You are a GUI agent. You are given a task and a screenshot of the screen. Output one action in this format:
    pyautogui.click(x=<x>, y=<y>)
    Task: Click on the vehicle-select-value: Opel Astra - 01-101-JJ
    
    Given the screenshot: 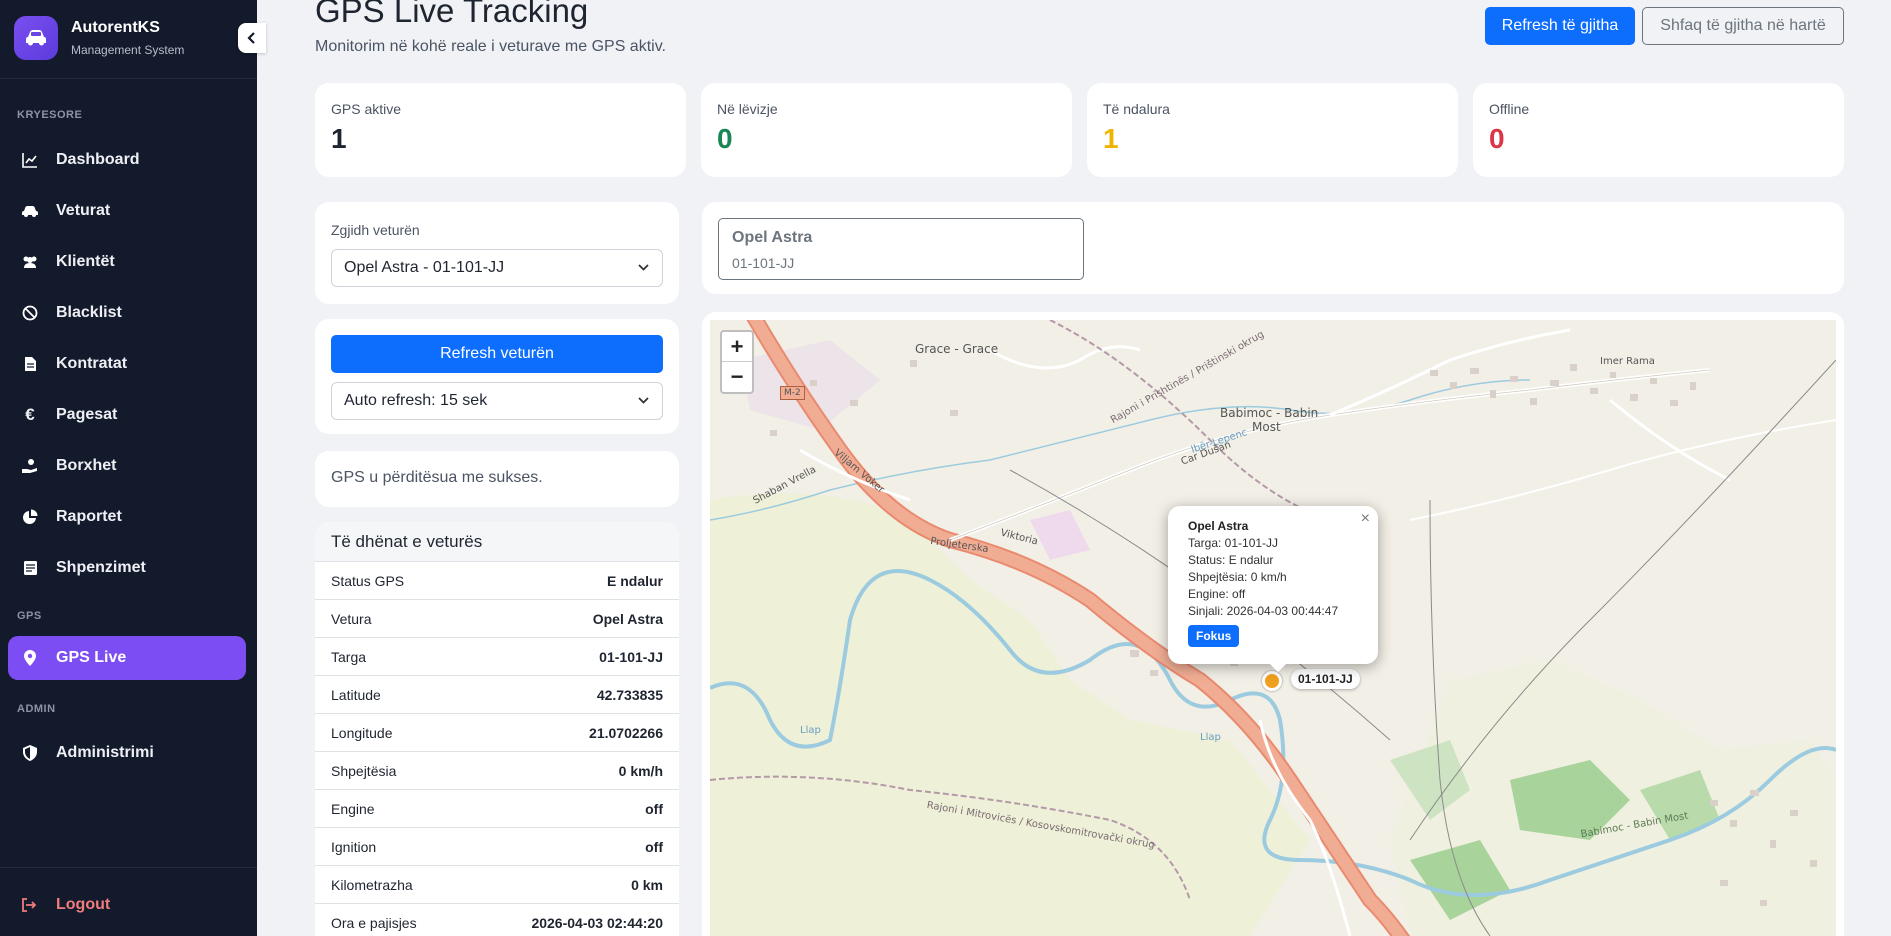 What is the action you would take?
    pyautogui.click(x=424, y=267)
    